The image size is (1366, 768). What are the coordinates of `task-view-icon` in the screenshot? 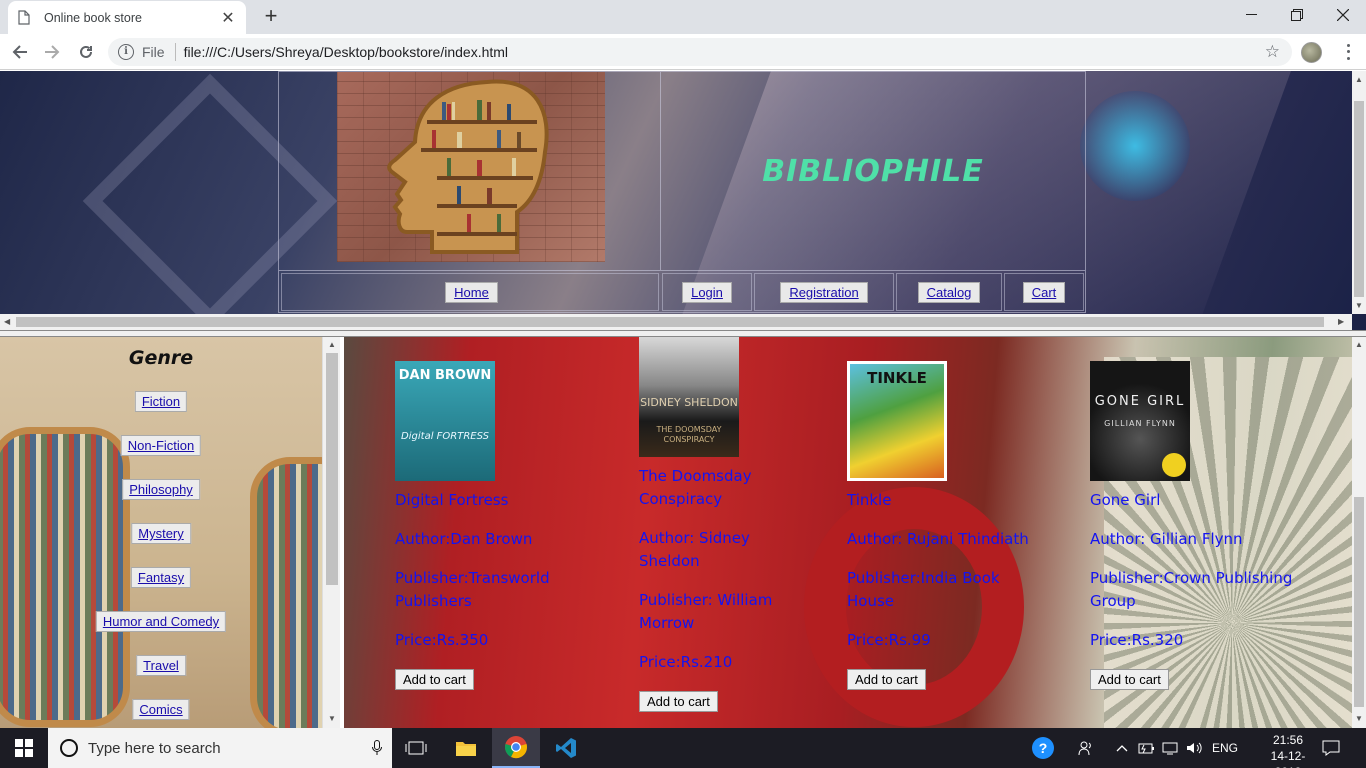 It's located at (416, 748).